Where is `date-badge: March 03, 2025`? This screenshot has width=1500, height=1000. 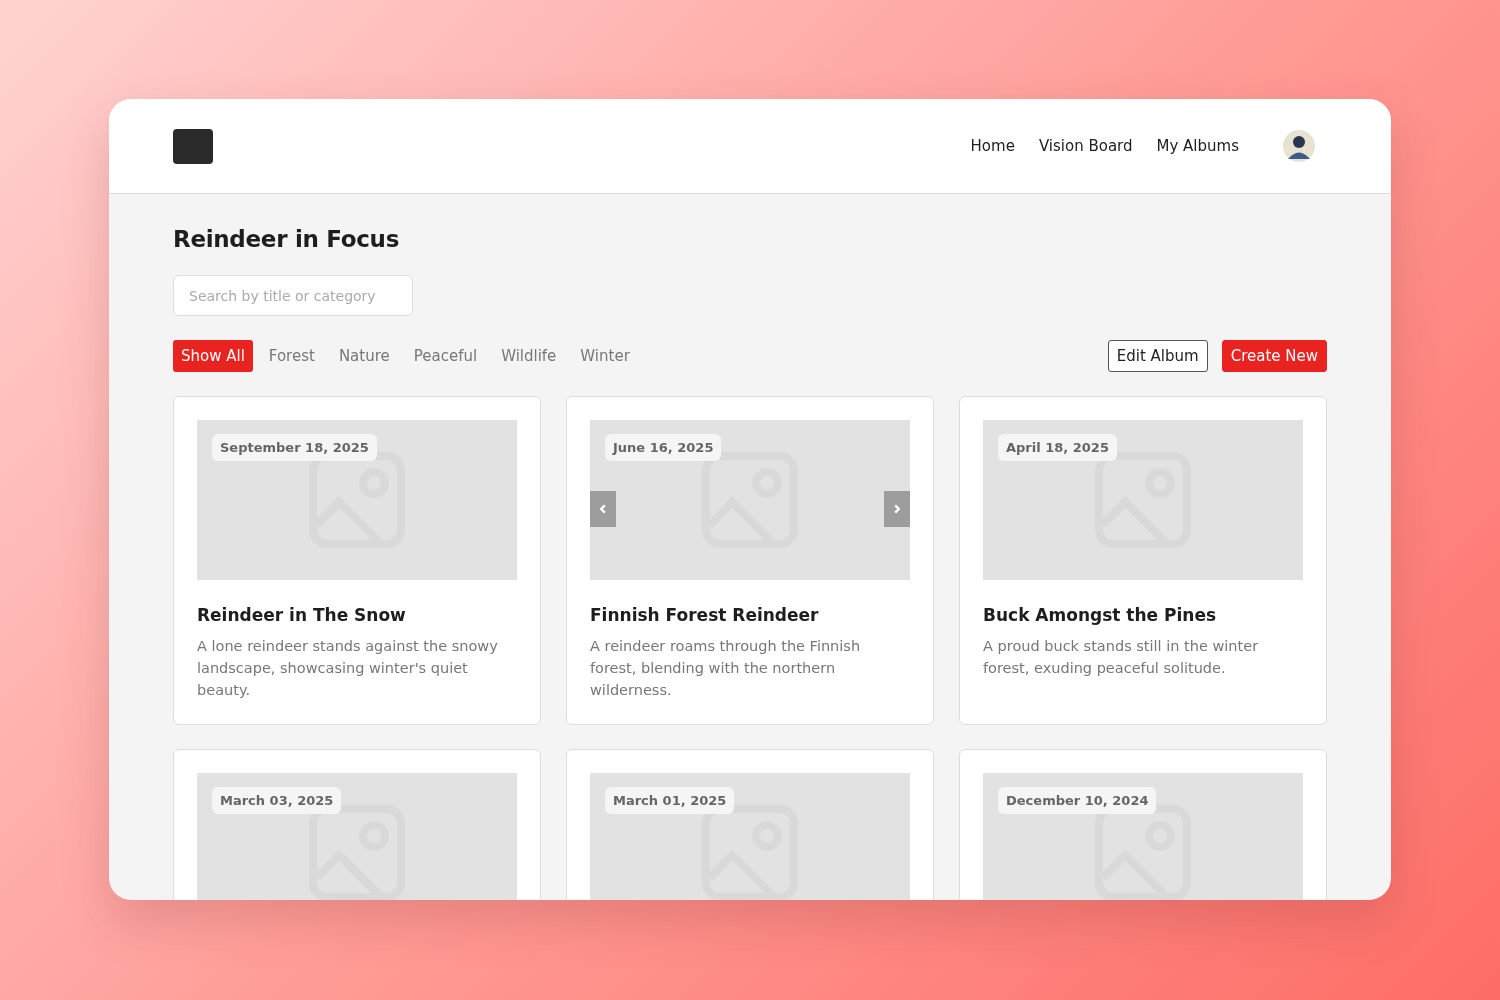
date-badge: March 03, 2025 is located at coordinates (277, 800).